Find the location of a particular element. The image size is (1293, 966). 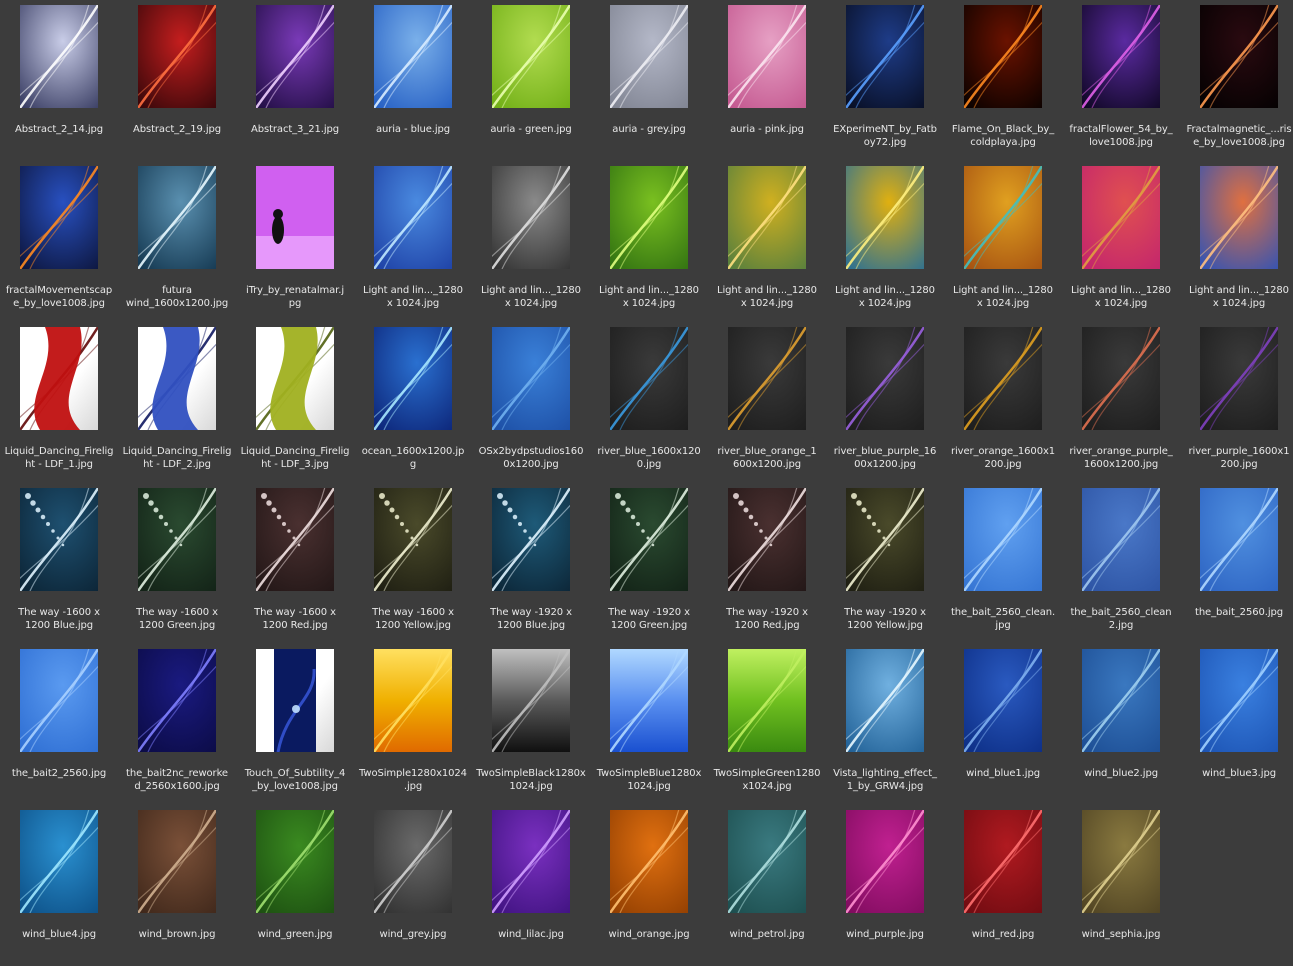

light-lines-magenta-thumbnail is located at coordinates (1121, 217).